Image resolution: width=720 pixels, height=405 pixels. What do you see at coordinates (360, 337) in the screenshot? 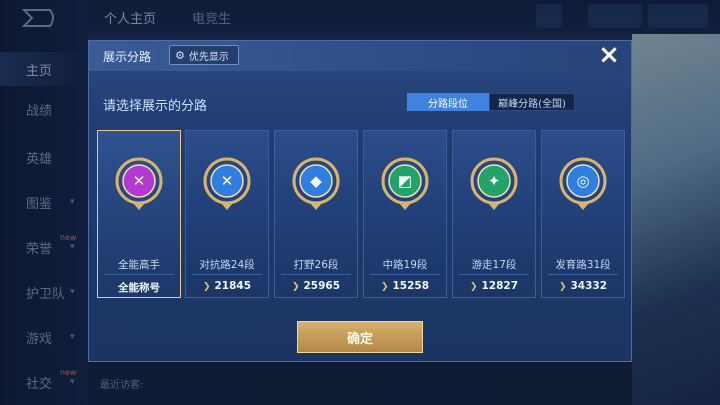
I see `confirm-button: 确定` at bounding box center [360, 337].